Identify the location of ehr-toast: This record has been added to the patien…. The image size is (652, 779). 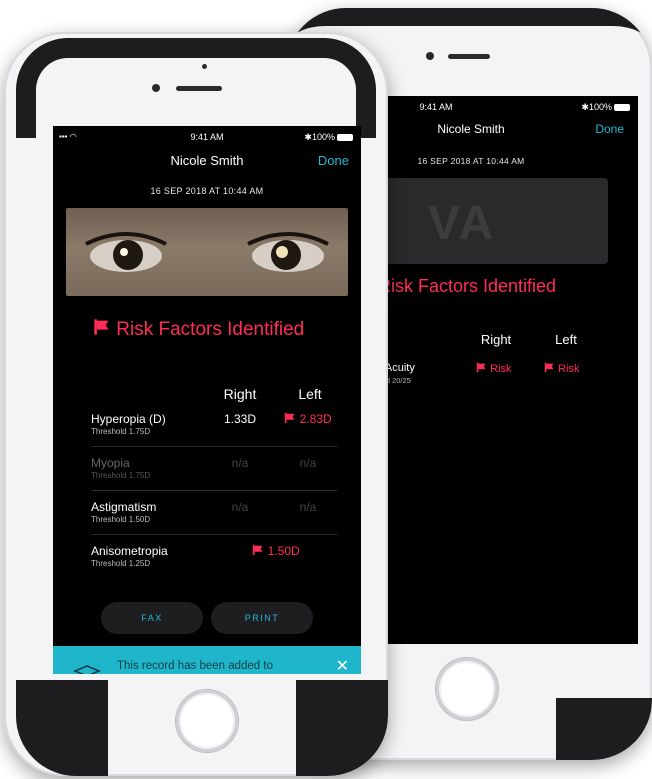
(207, 660).